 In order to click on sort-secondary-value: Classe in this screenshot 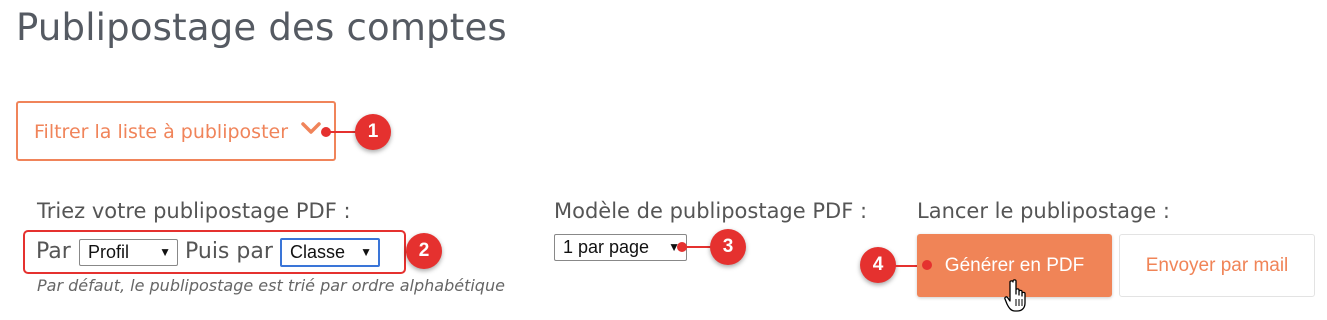, I will do `click(318, 252)`.